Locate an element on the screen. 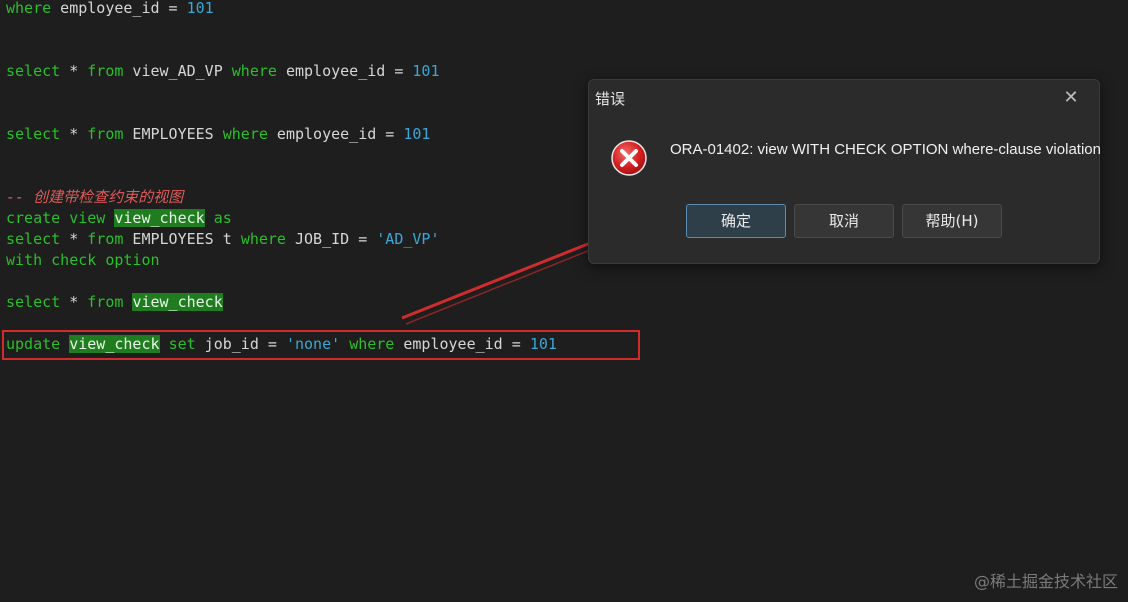 The width and height of the screenshot is (1128, 602). code-text: view_AD_VP is located at coordinates (177, 71).